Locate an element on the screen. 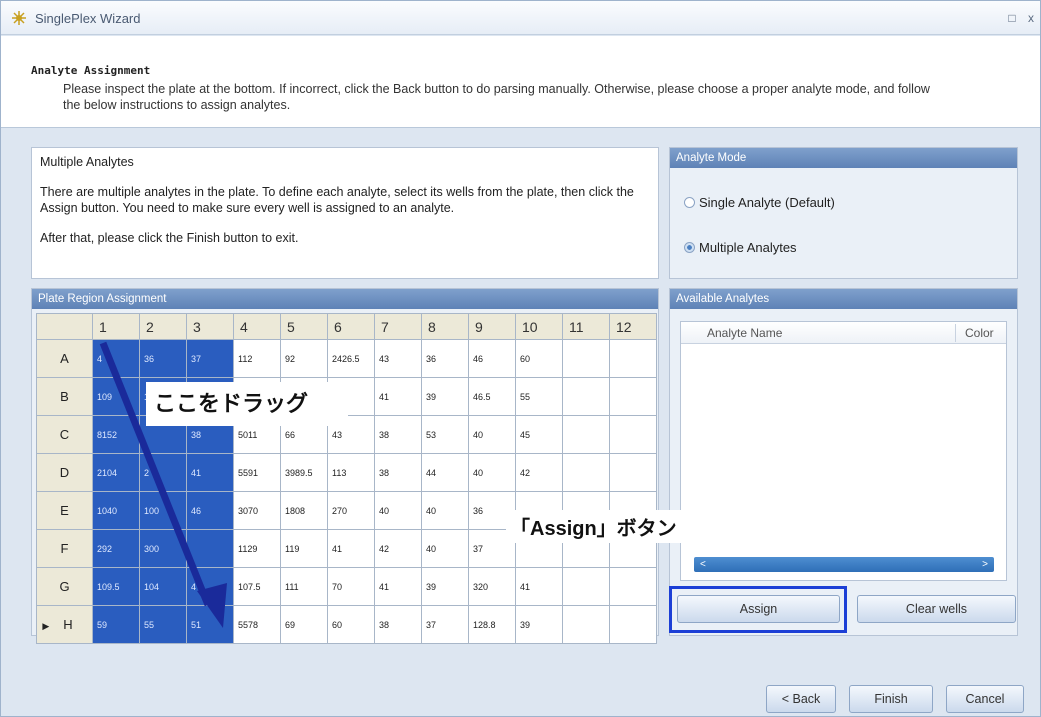  plate-well: 69 is located at coordinates (304, 624).